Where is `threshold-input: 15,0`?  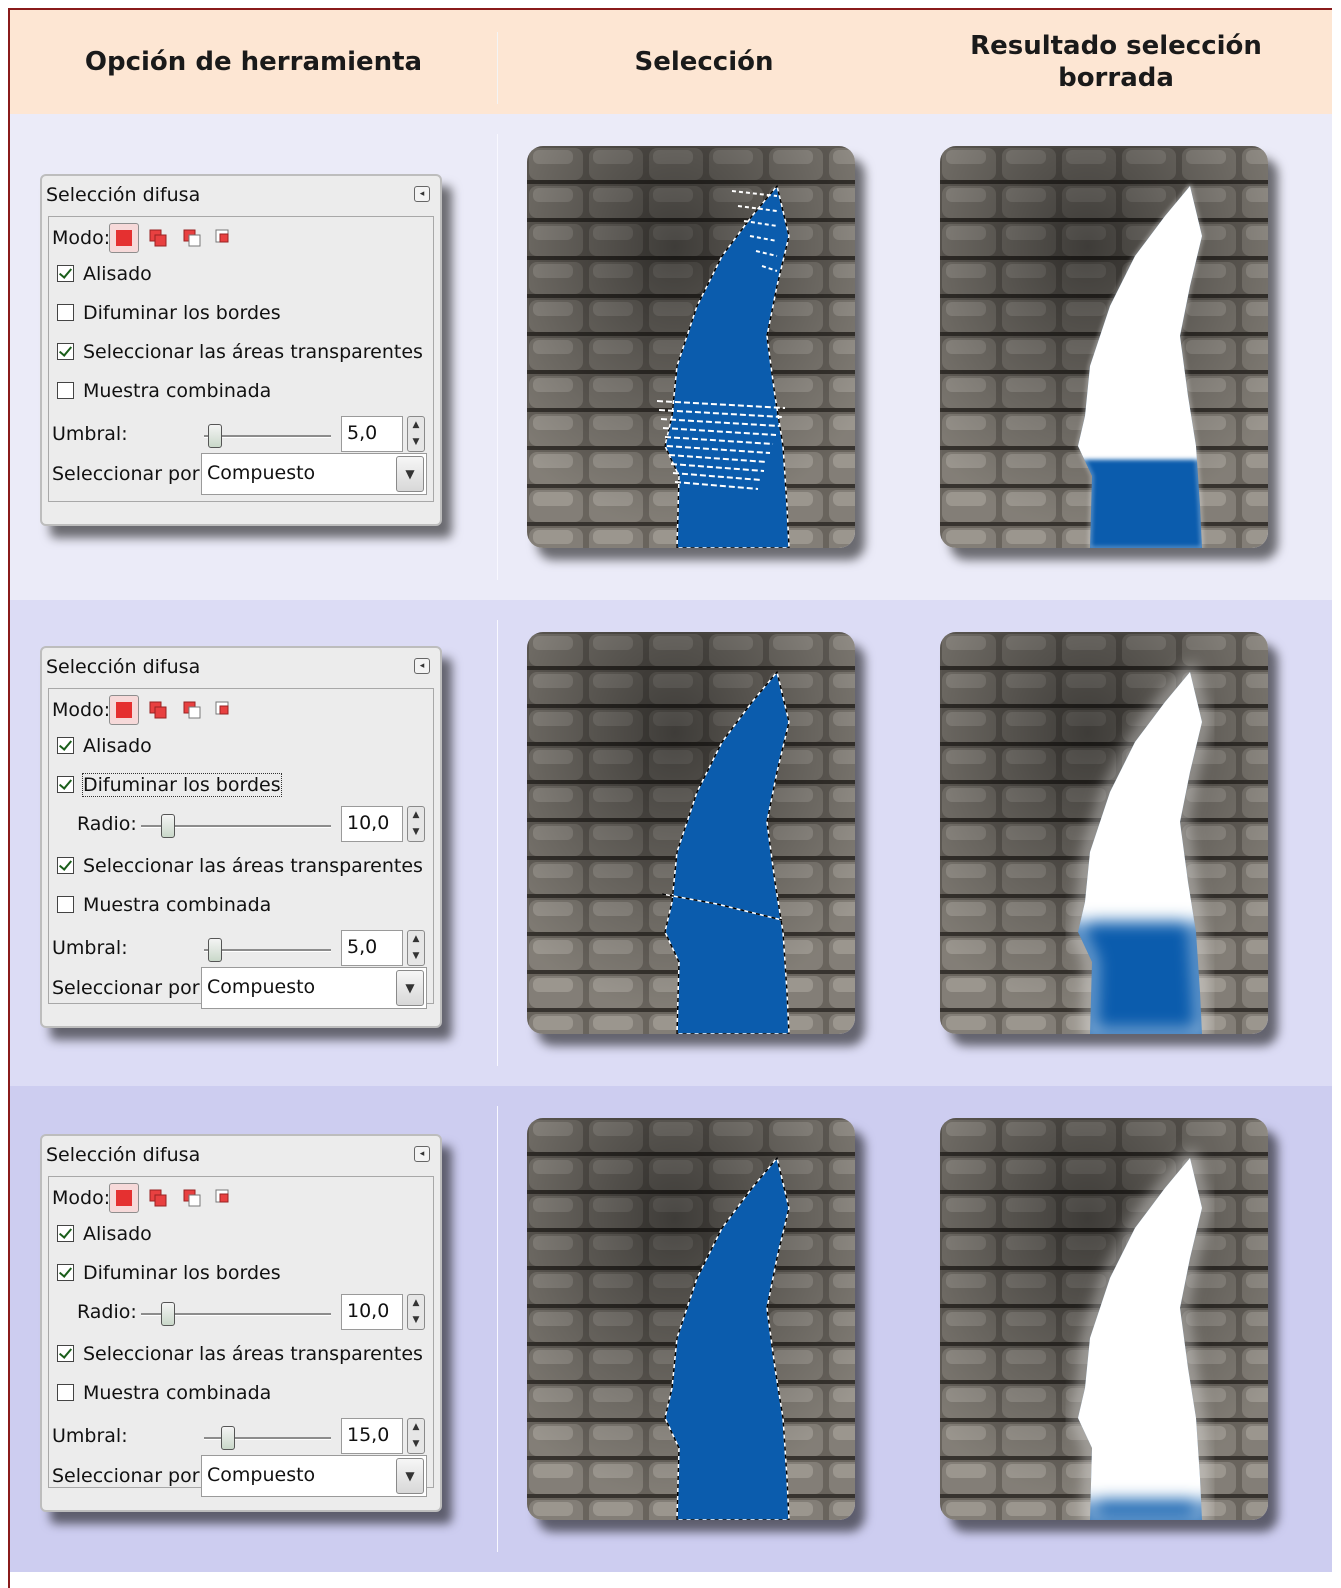 threshold-input: 15,0 is located at coordinates (372, 1436).